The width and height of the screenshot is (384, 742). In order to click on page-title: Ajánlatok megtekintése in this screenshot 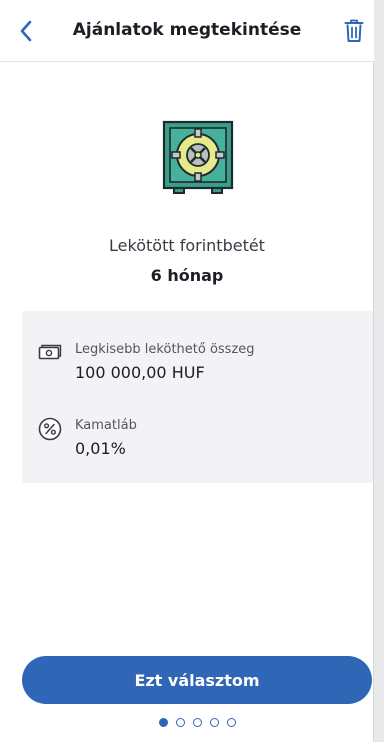, I will do `click(187, 30)`.